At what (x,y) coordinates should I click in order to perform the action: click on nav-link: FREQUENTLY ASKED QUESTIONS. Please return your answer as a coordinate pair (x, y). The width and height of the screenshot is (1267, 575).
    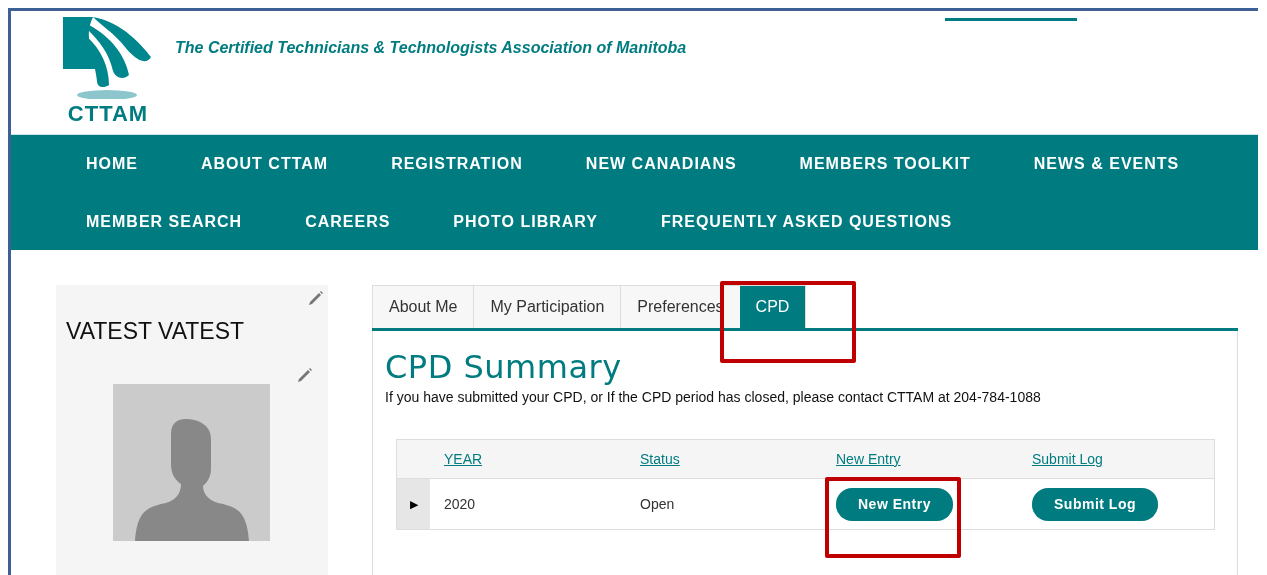
    Looking at the image, I should click on (806, 221).